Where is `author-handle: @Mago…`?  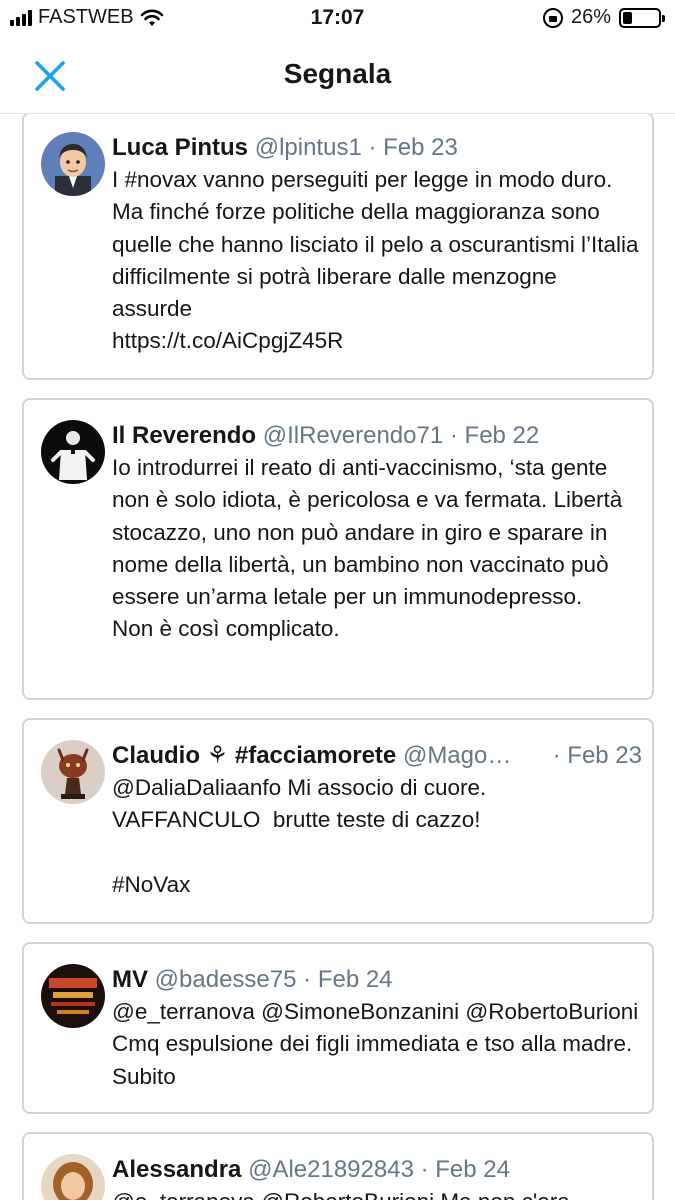
author-handle: @Mago… is located at coordinates (457, 755).